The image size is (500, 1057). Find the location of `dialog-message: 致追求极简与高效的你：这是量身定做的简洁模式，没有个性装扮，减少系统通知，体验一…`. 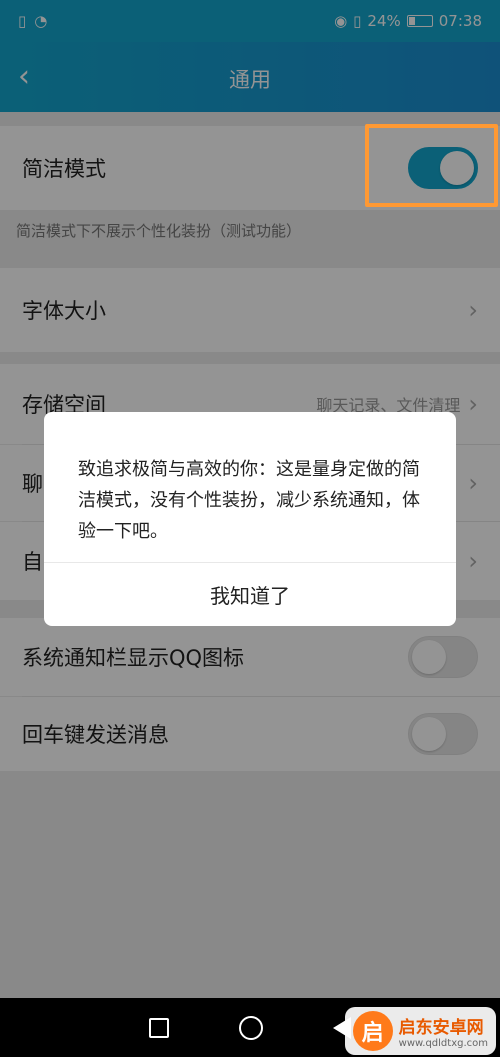

dialog-message: 致追求极简与高效的你：这是量身定做的简洁模式，没有个性装扮，减少系统通知，体验一… is located at coordinates (249, 500).